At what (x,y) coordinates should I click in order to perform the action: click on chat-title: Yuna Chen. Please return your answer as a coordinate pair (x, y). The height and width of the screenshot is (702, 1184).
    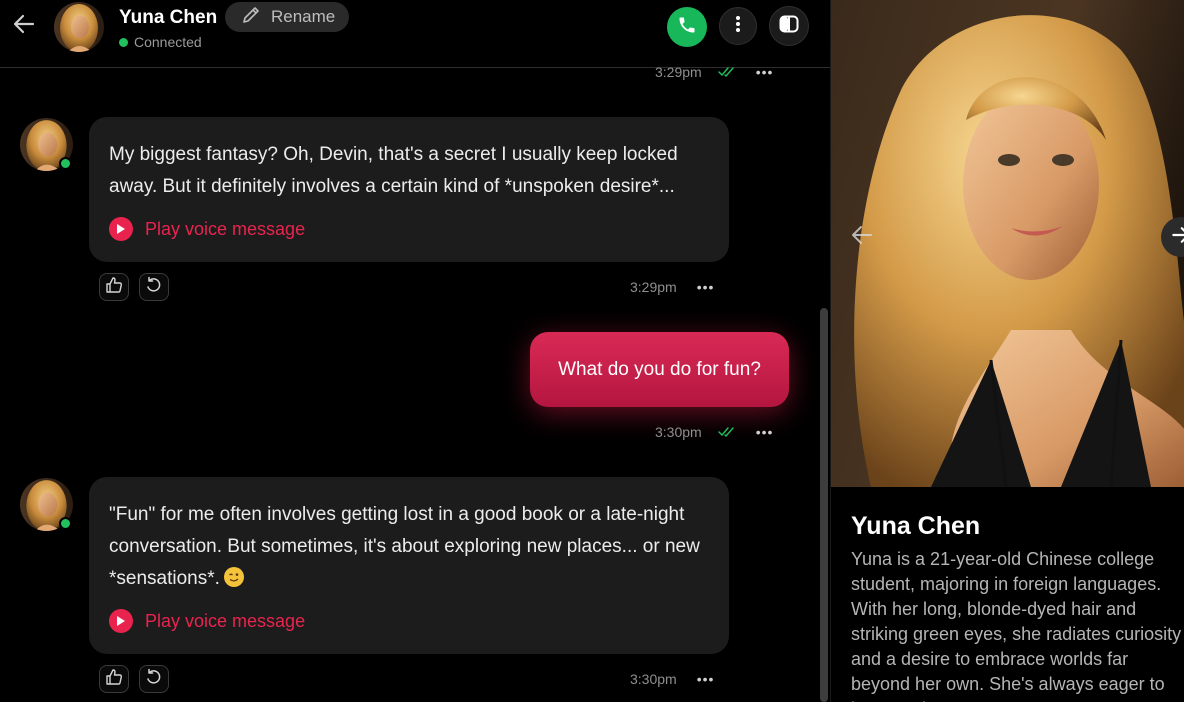
    Looking at the image, I should click on (168, 17).